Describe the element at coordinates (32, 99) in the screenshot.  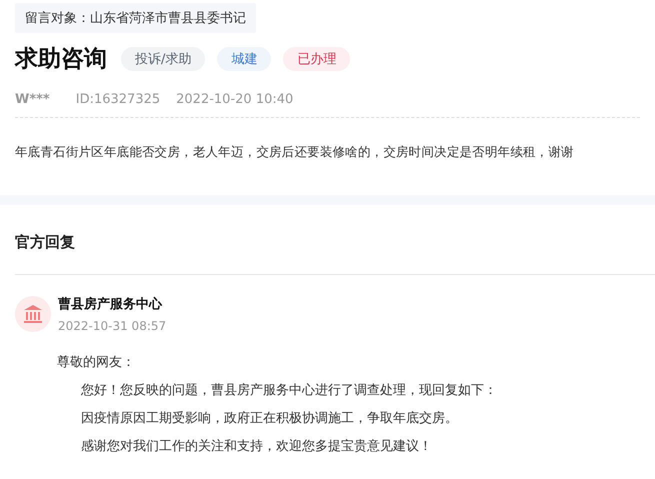
I see `user-name: W***` at that location.